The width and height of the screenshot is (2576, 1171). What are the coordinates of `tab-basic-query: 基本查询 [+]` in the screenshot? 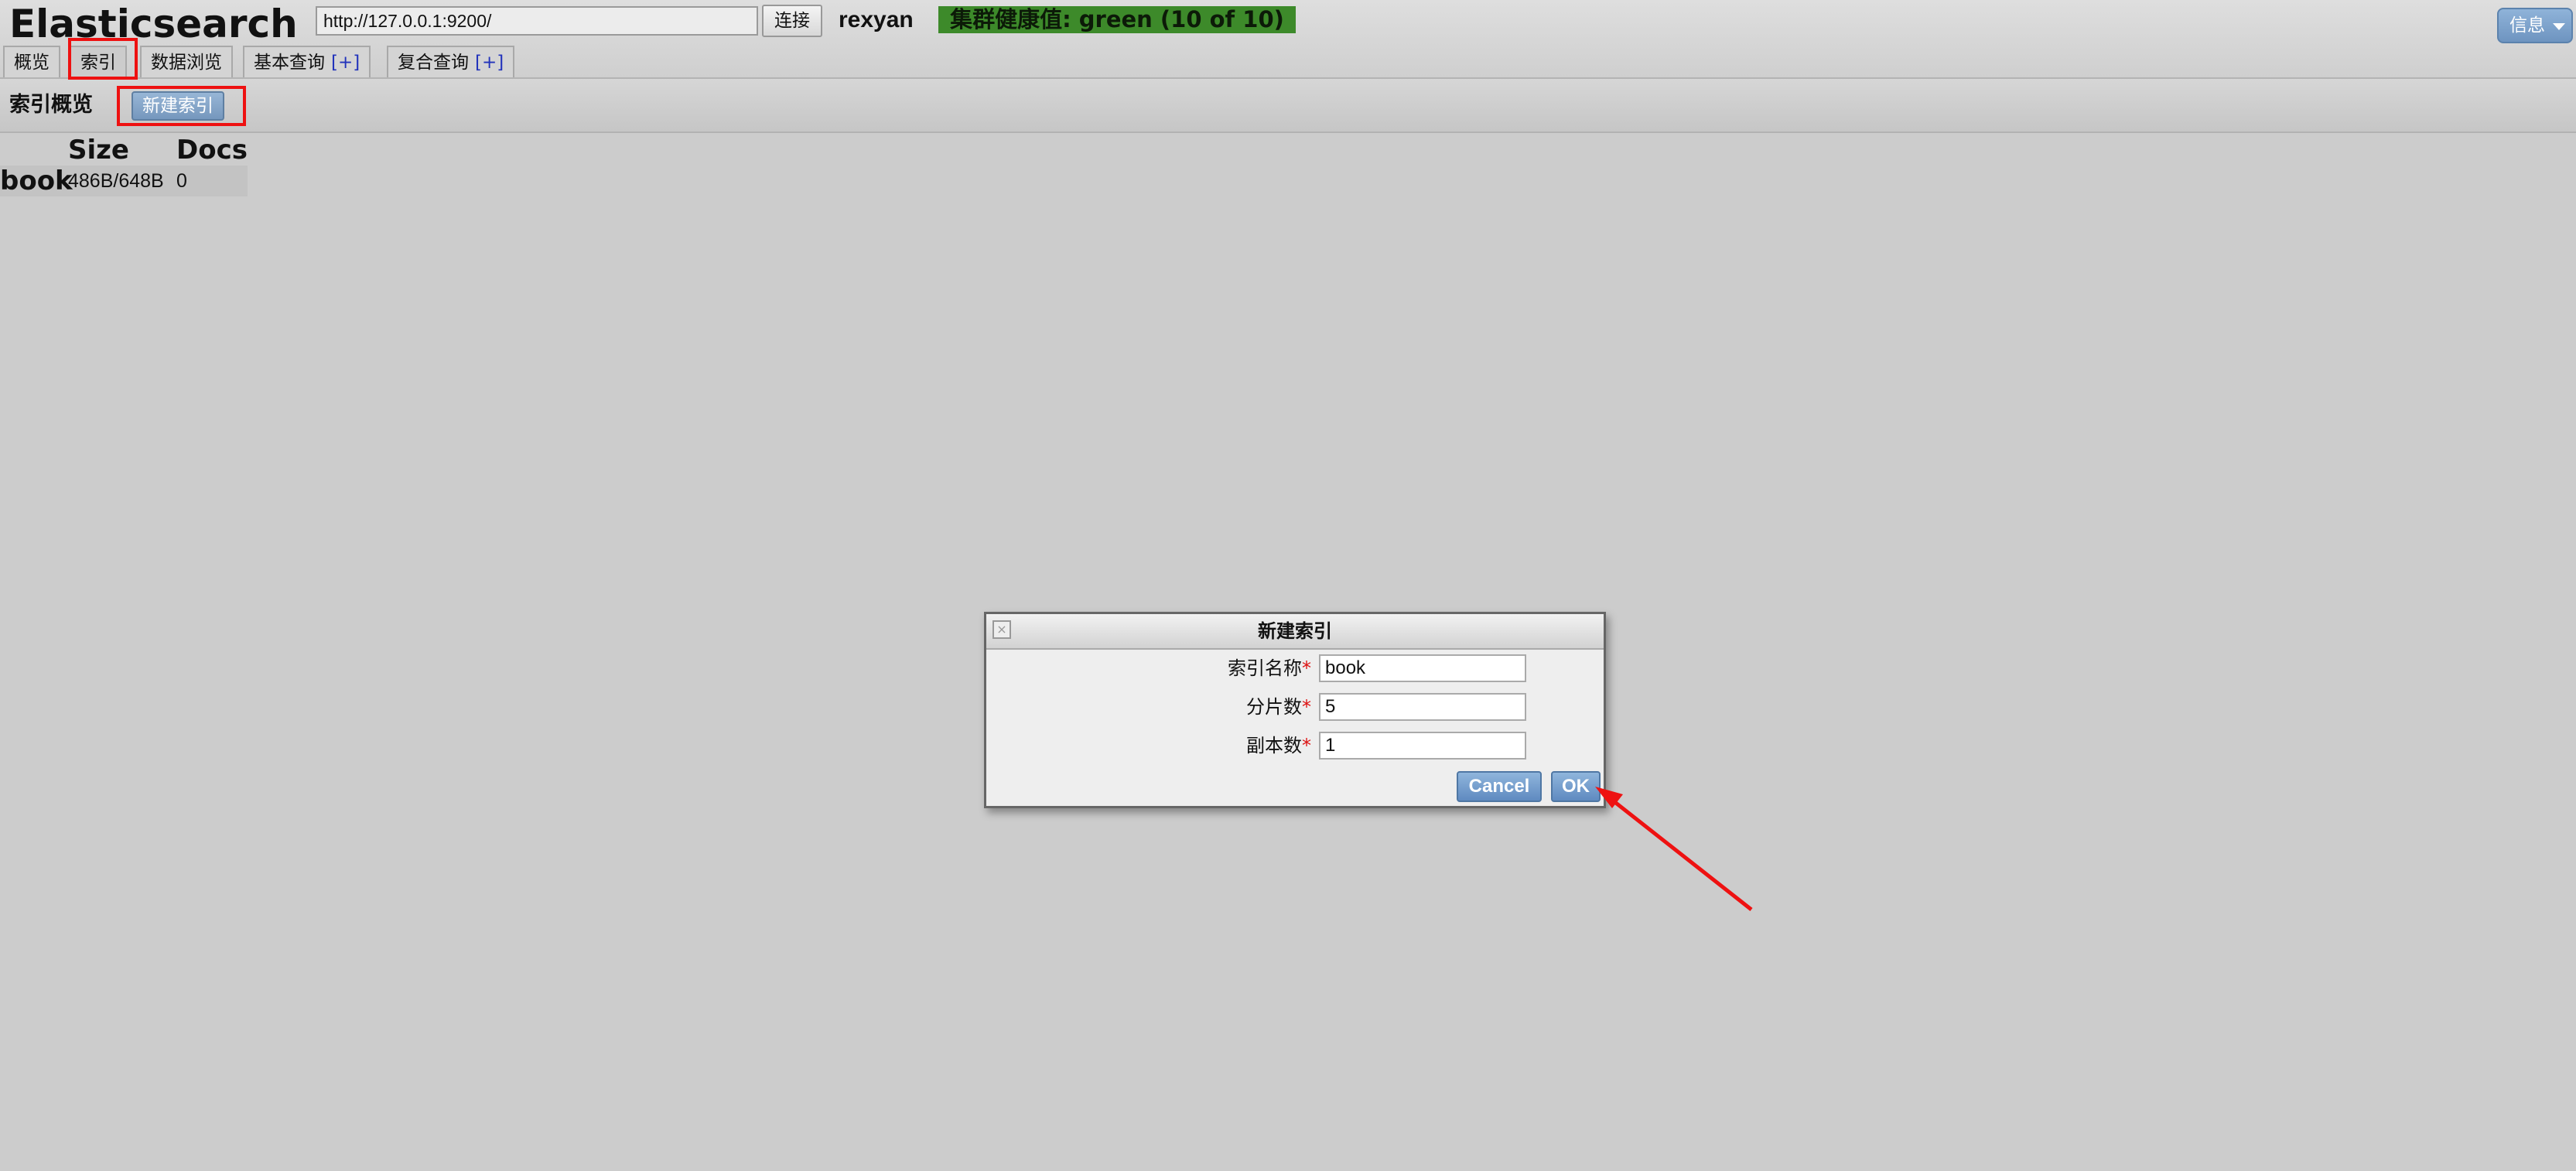 It's located at (307, 61).